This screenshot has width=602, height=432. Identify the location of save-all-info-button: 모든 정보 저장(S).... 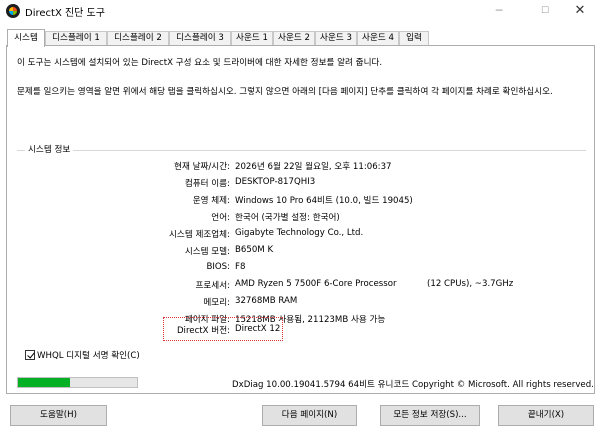
(430, 415).